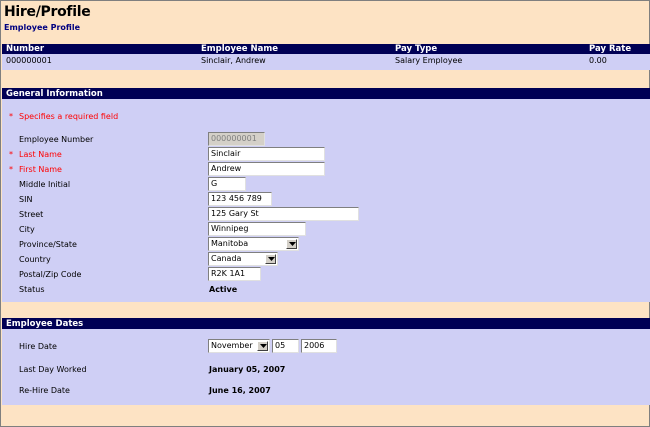  I want to click on hire-date-year-input: 2006, so click(319, 346).